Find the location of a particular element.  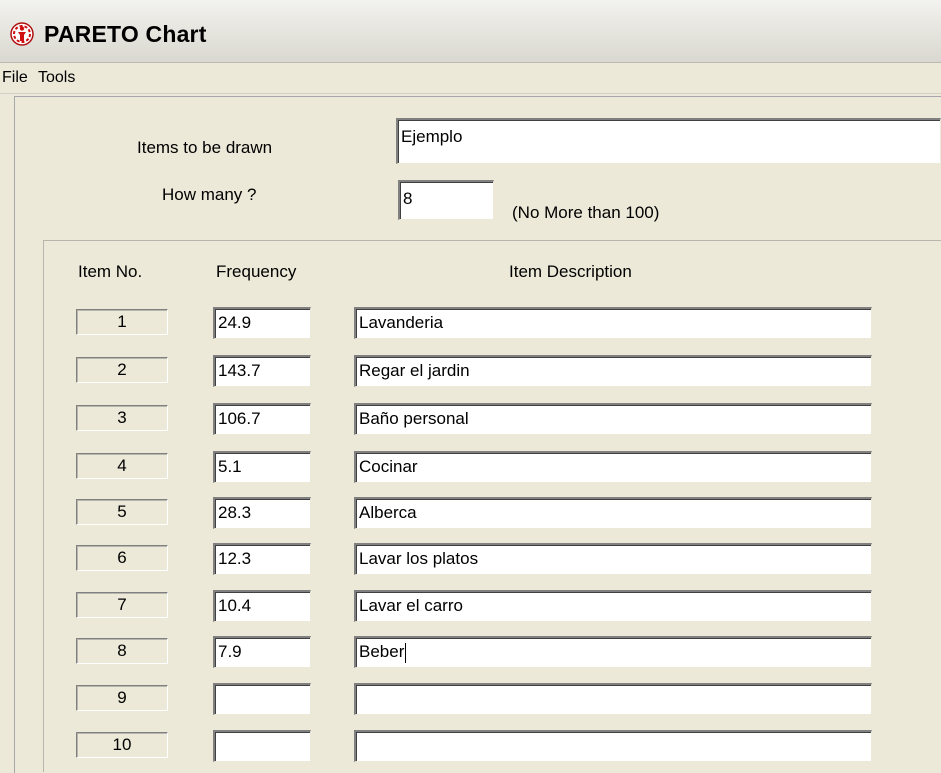

item-number: 1 is located at coordinates (122, 322).